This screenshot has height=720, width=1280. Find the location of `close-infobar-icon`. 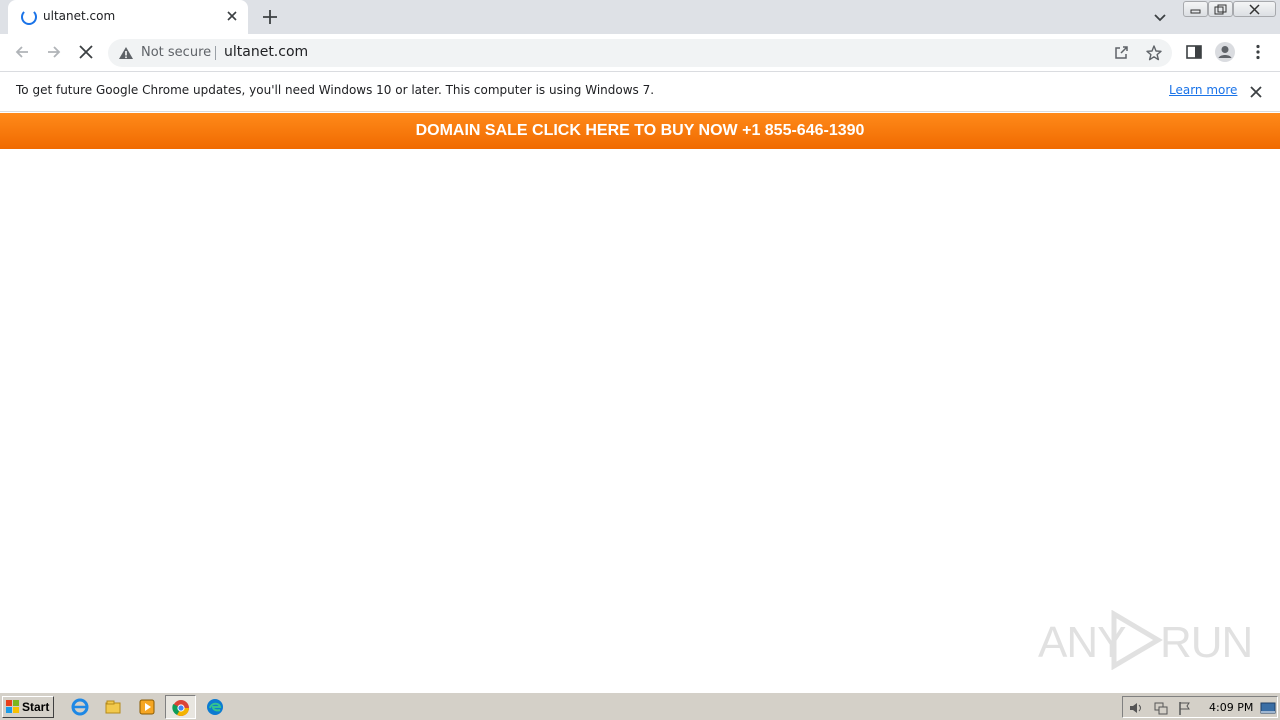

close-infobar-icon is located at coordinates (1256, 92).